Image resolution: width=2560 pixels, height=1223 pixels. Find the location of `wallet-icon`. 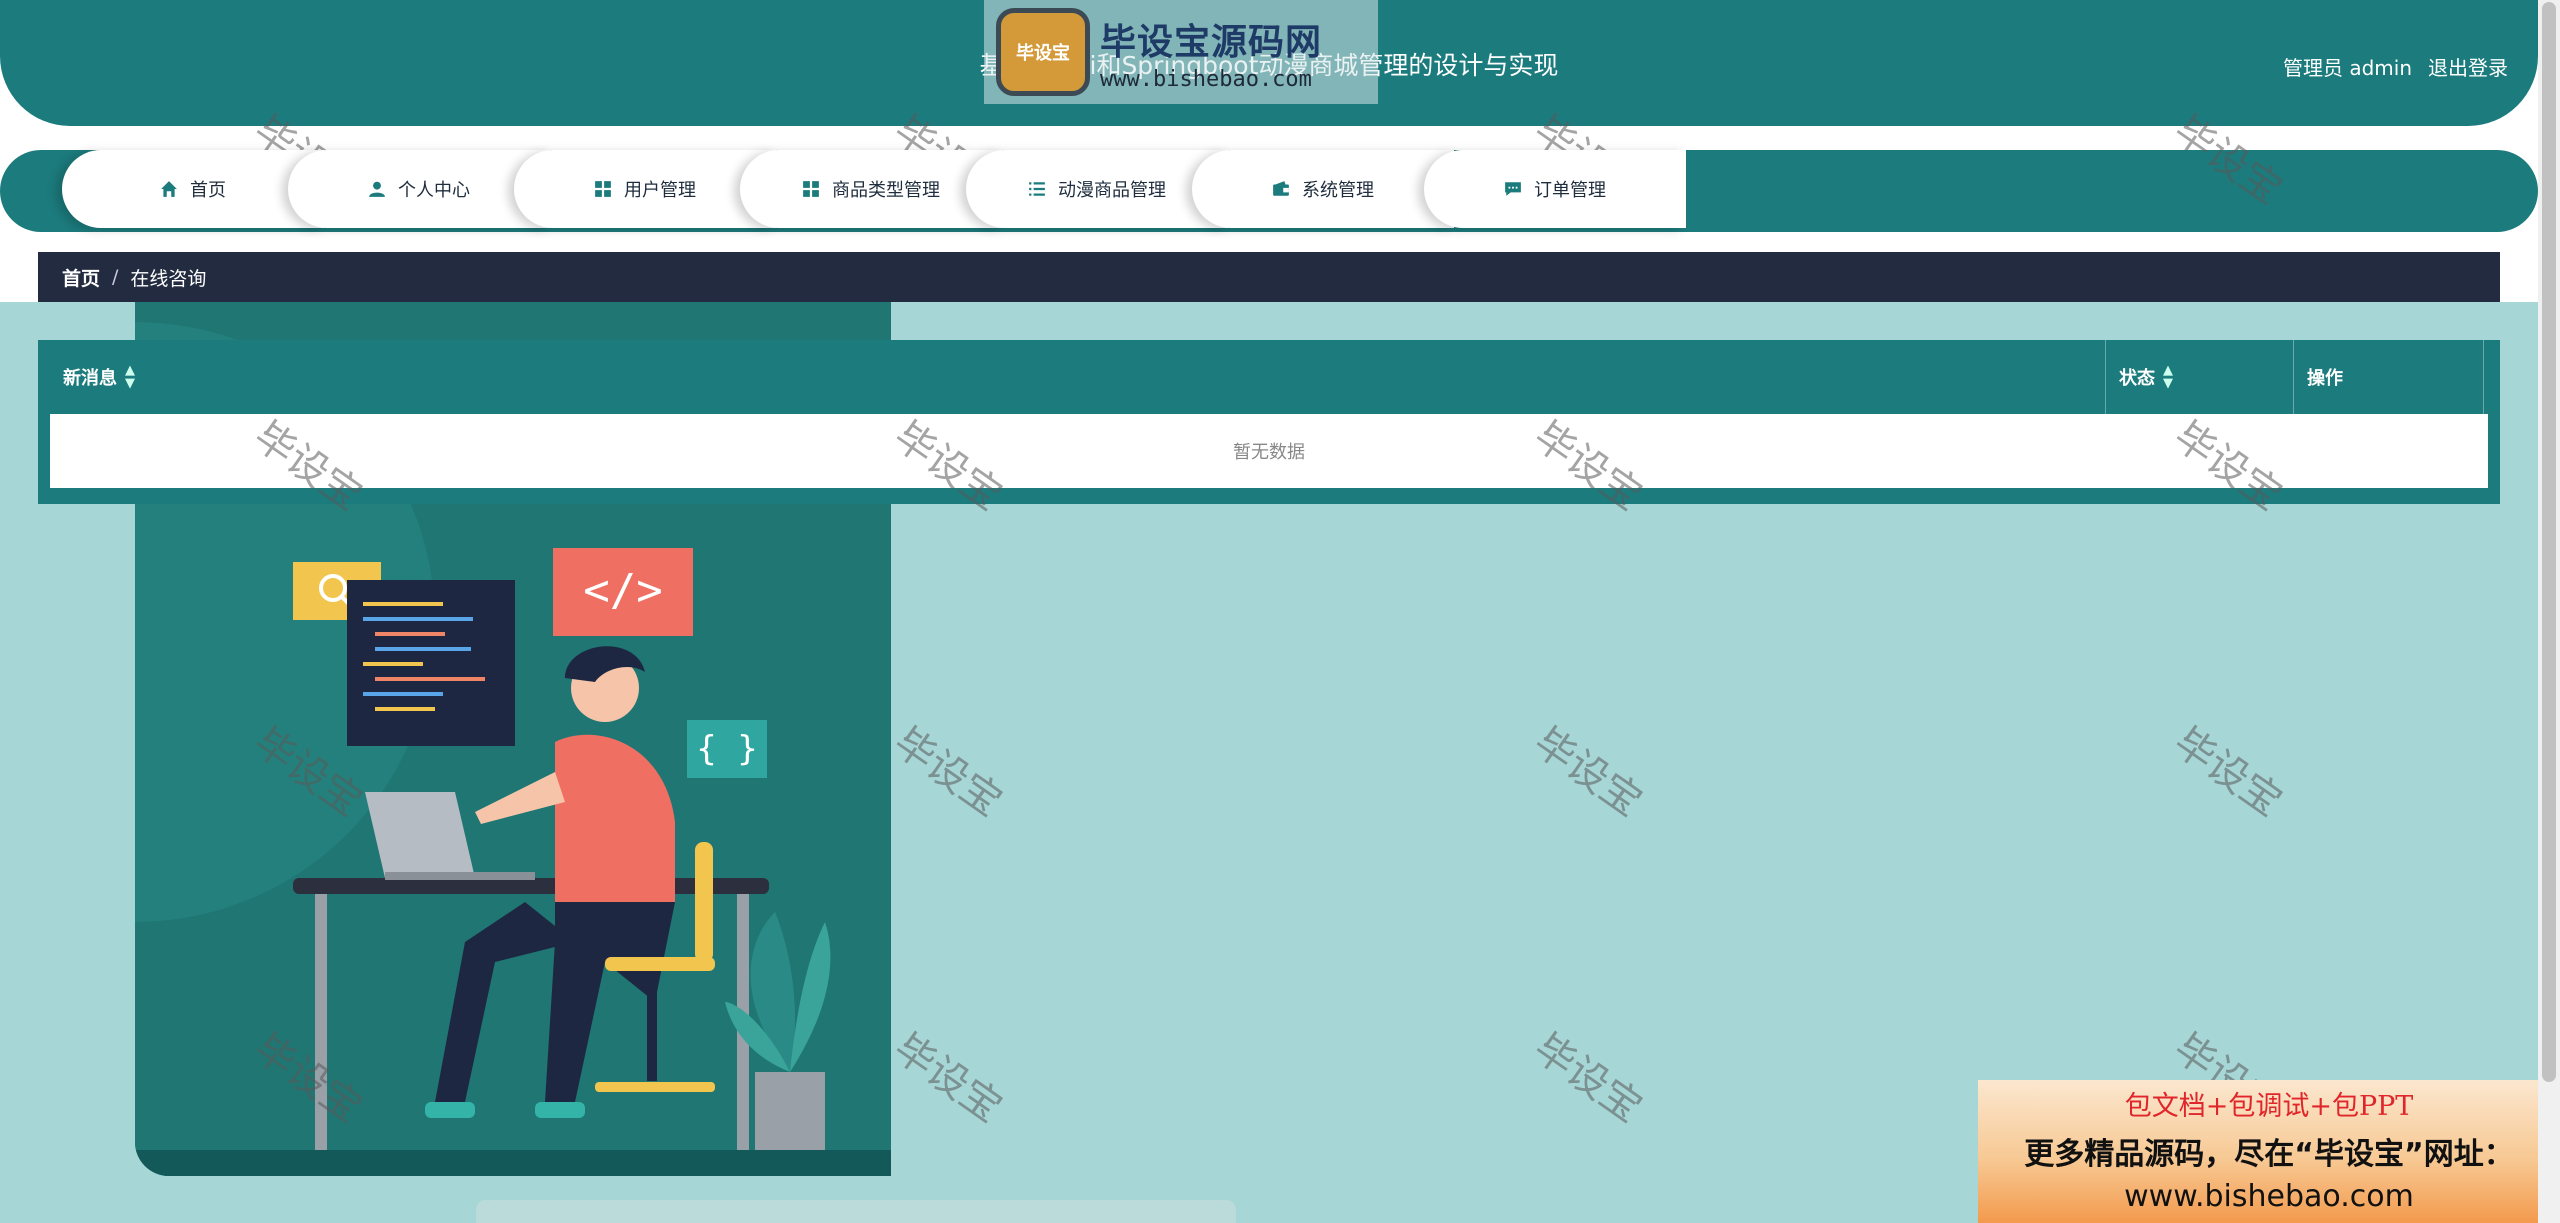

wallet-icon is located at coordinates (1281, 188).